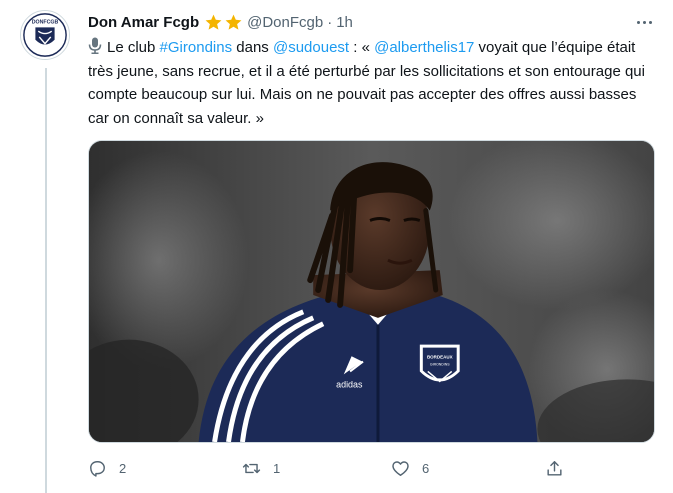  I want to click on share-icon, so click(554, 468).